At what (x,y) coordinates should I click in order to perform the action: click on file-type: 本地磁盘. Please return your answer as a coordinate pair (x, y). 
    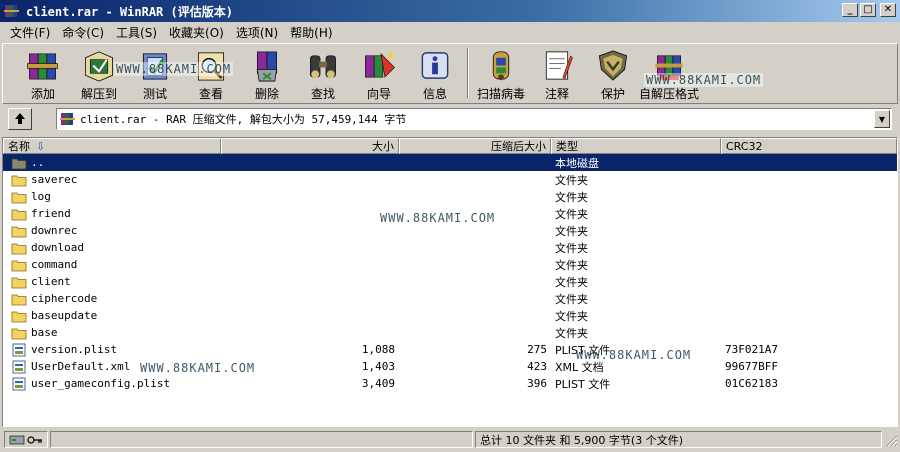
    Looking at the image, I should click on (577, 163).